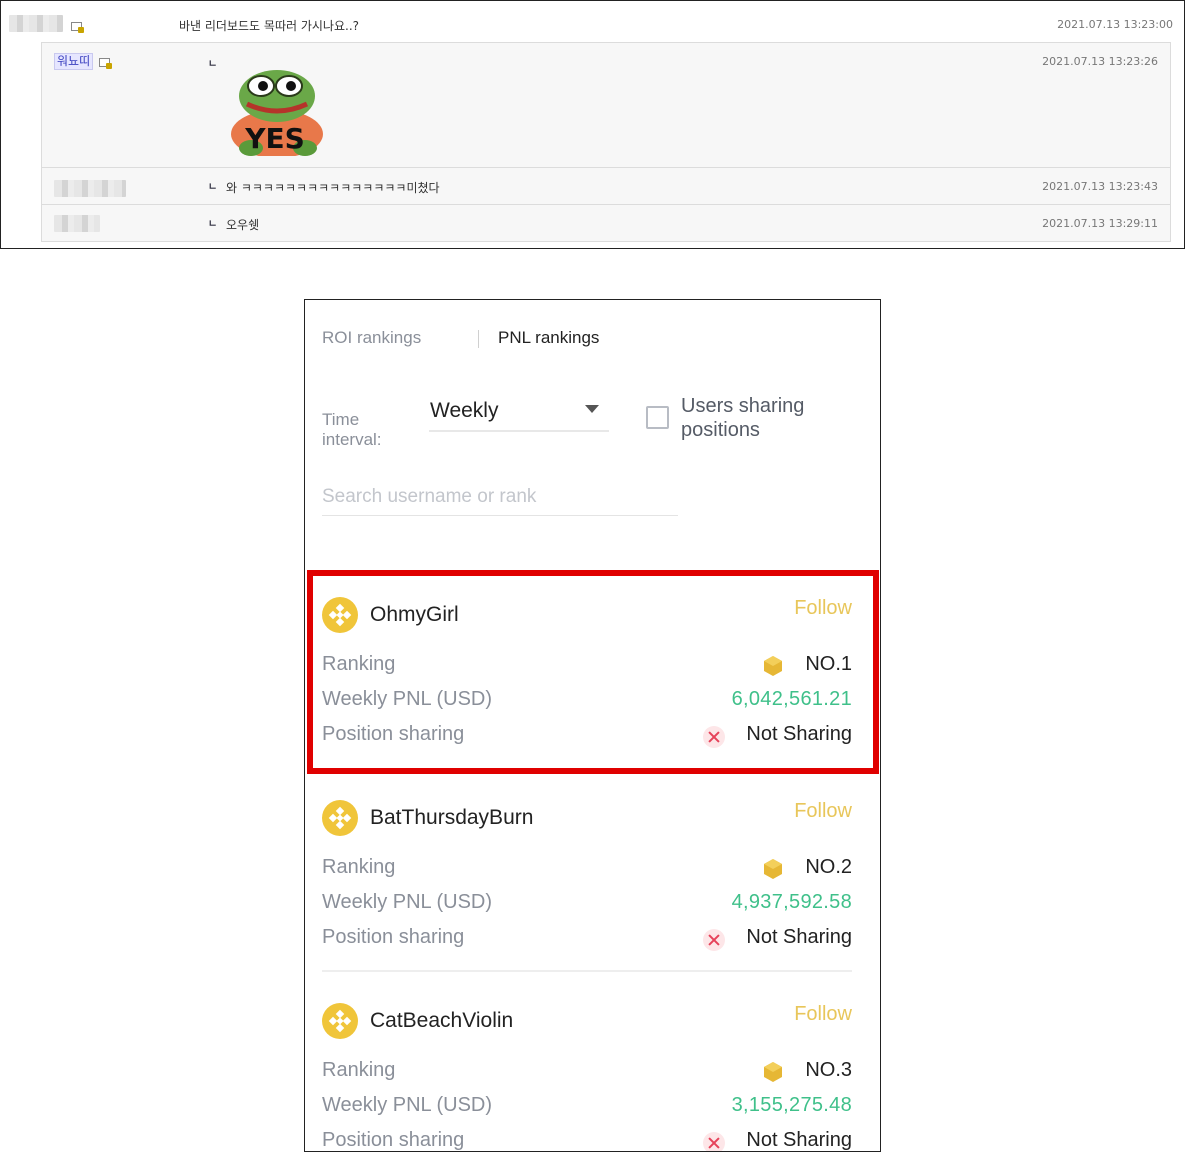 The width and height of the screenshot is (1185, 1152). I want to click on sharing-users-checkbox, so click(657, 417).